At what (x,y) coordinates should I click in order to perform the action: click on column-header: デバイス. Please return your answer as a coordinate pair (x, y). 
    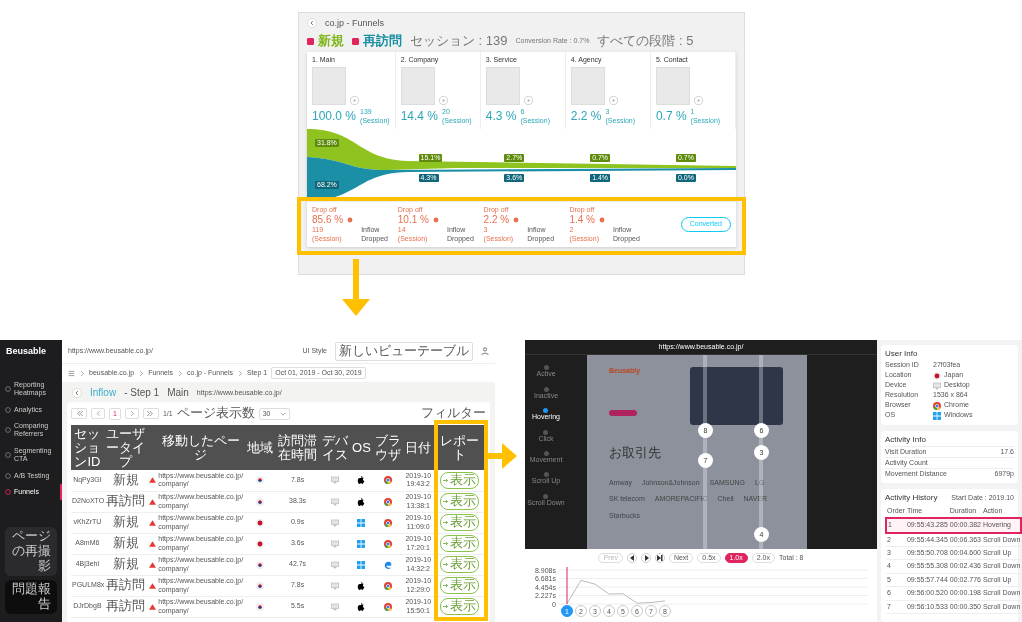
    Looking at the image, I should click on (335, 448).